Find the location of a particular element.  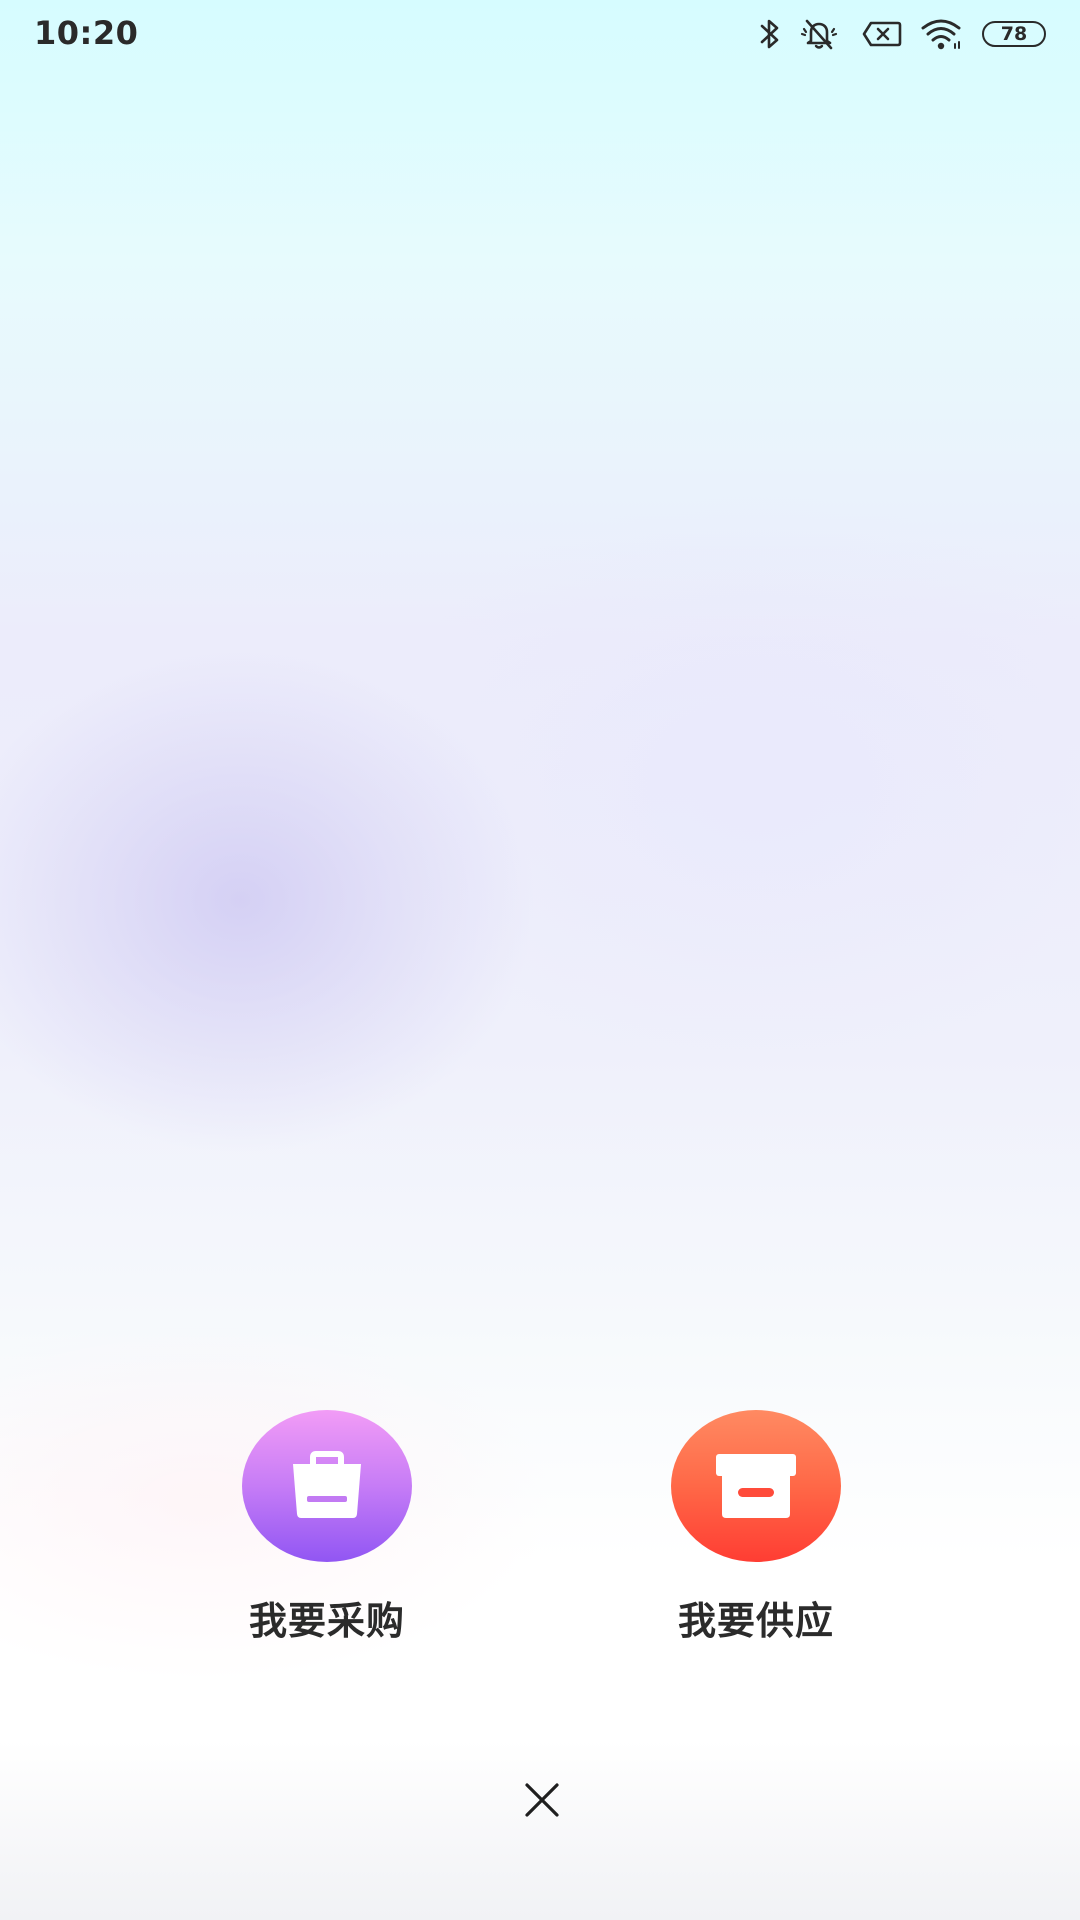

purchase-button is located at coordinates (327, 1486).